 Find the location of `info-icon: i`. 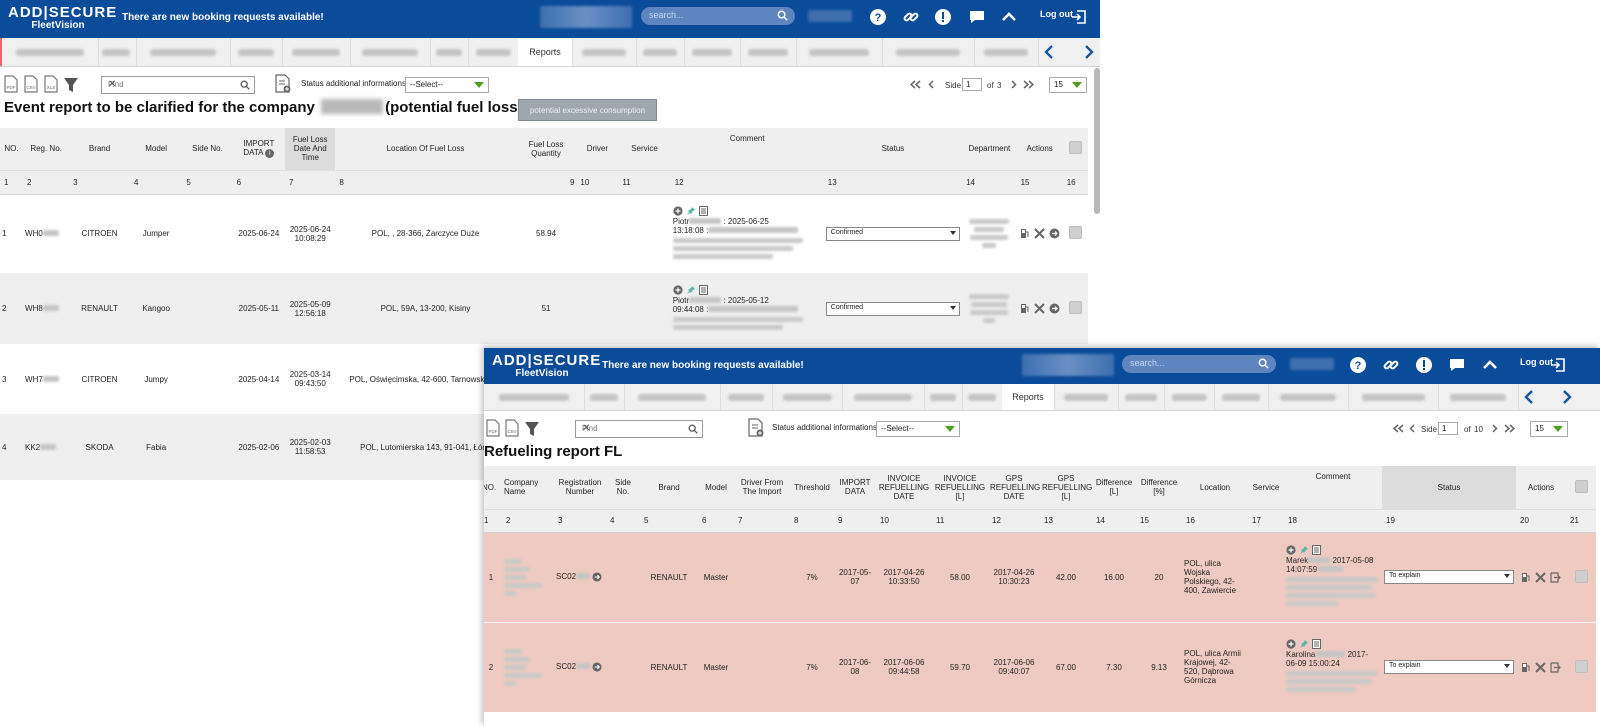

info-icon: i is located at coordinates (270, 154).